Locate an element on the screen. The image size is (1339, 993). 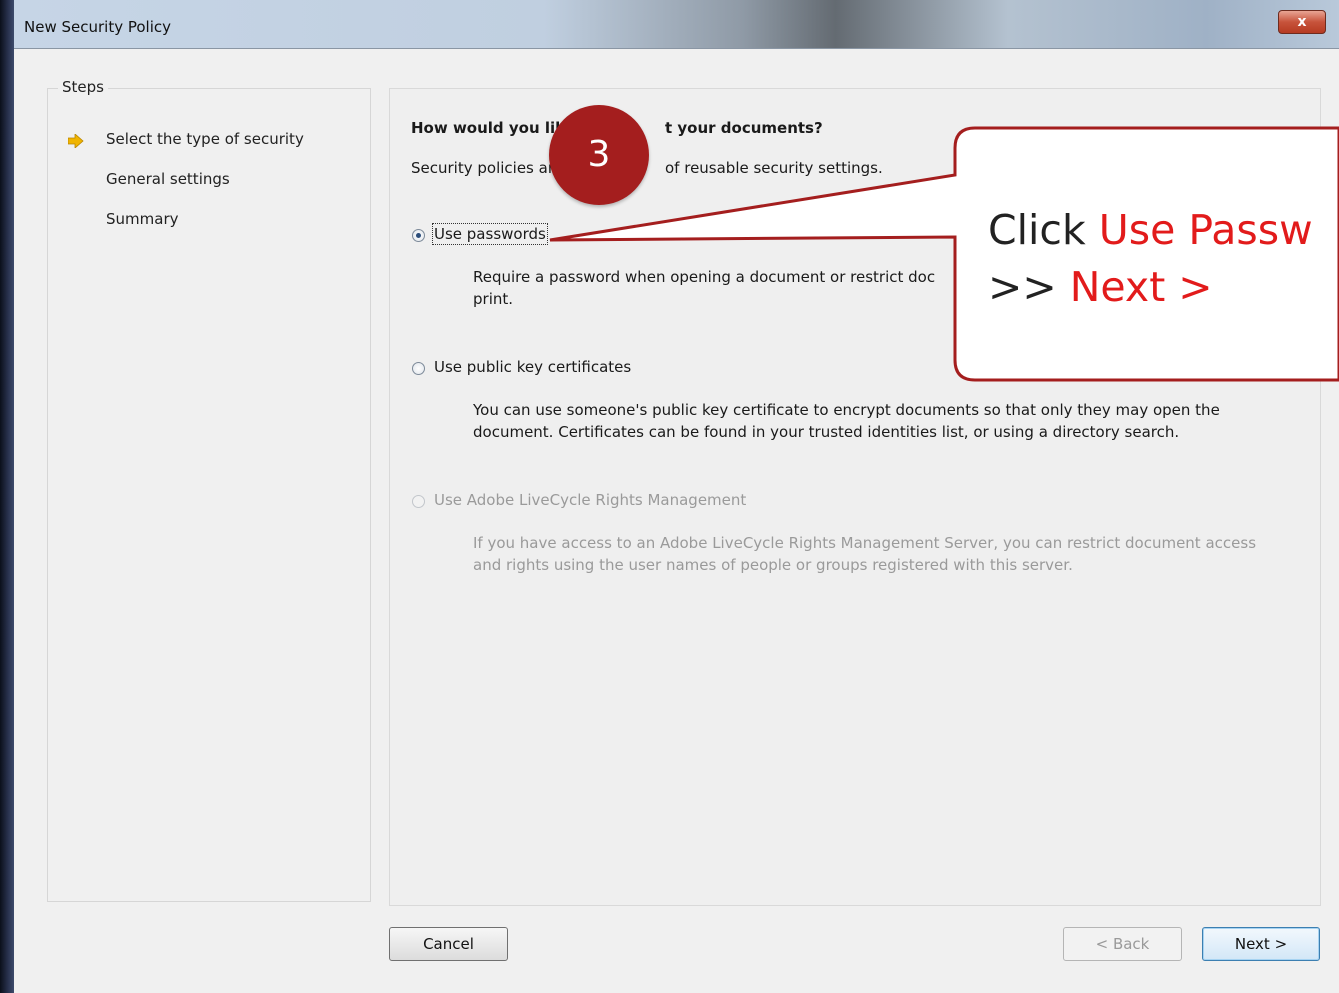
callout-click-text: Click is located at coordinates (1043, 230).